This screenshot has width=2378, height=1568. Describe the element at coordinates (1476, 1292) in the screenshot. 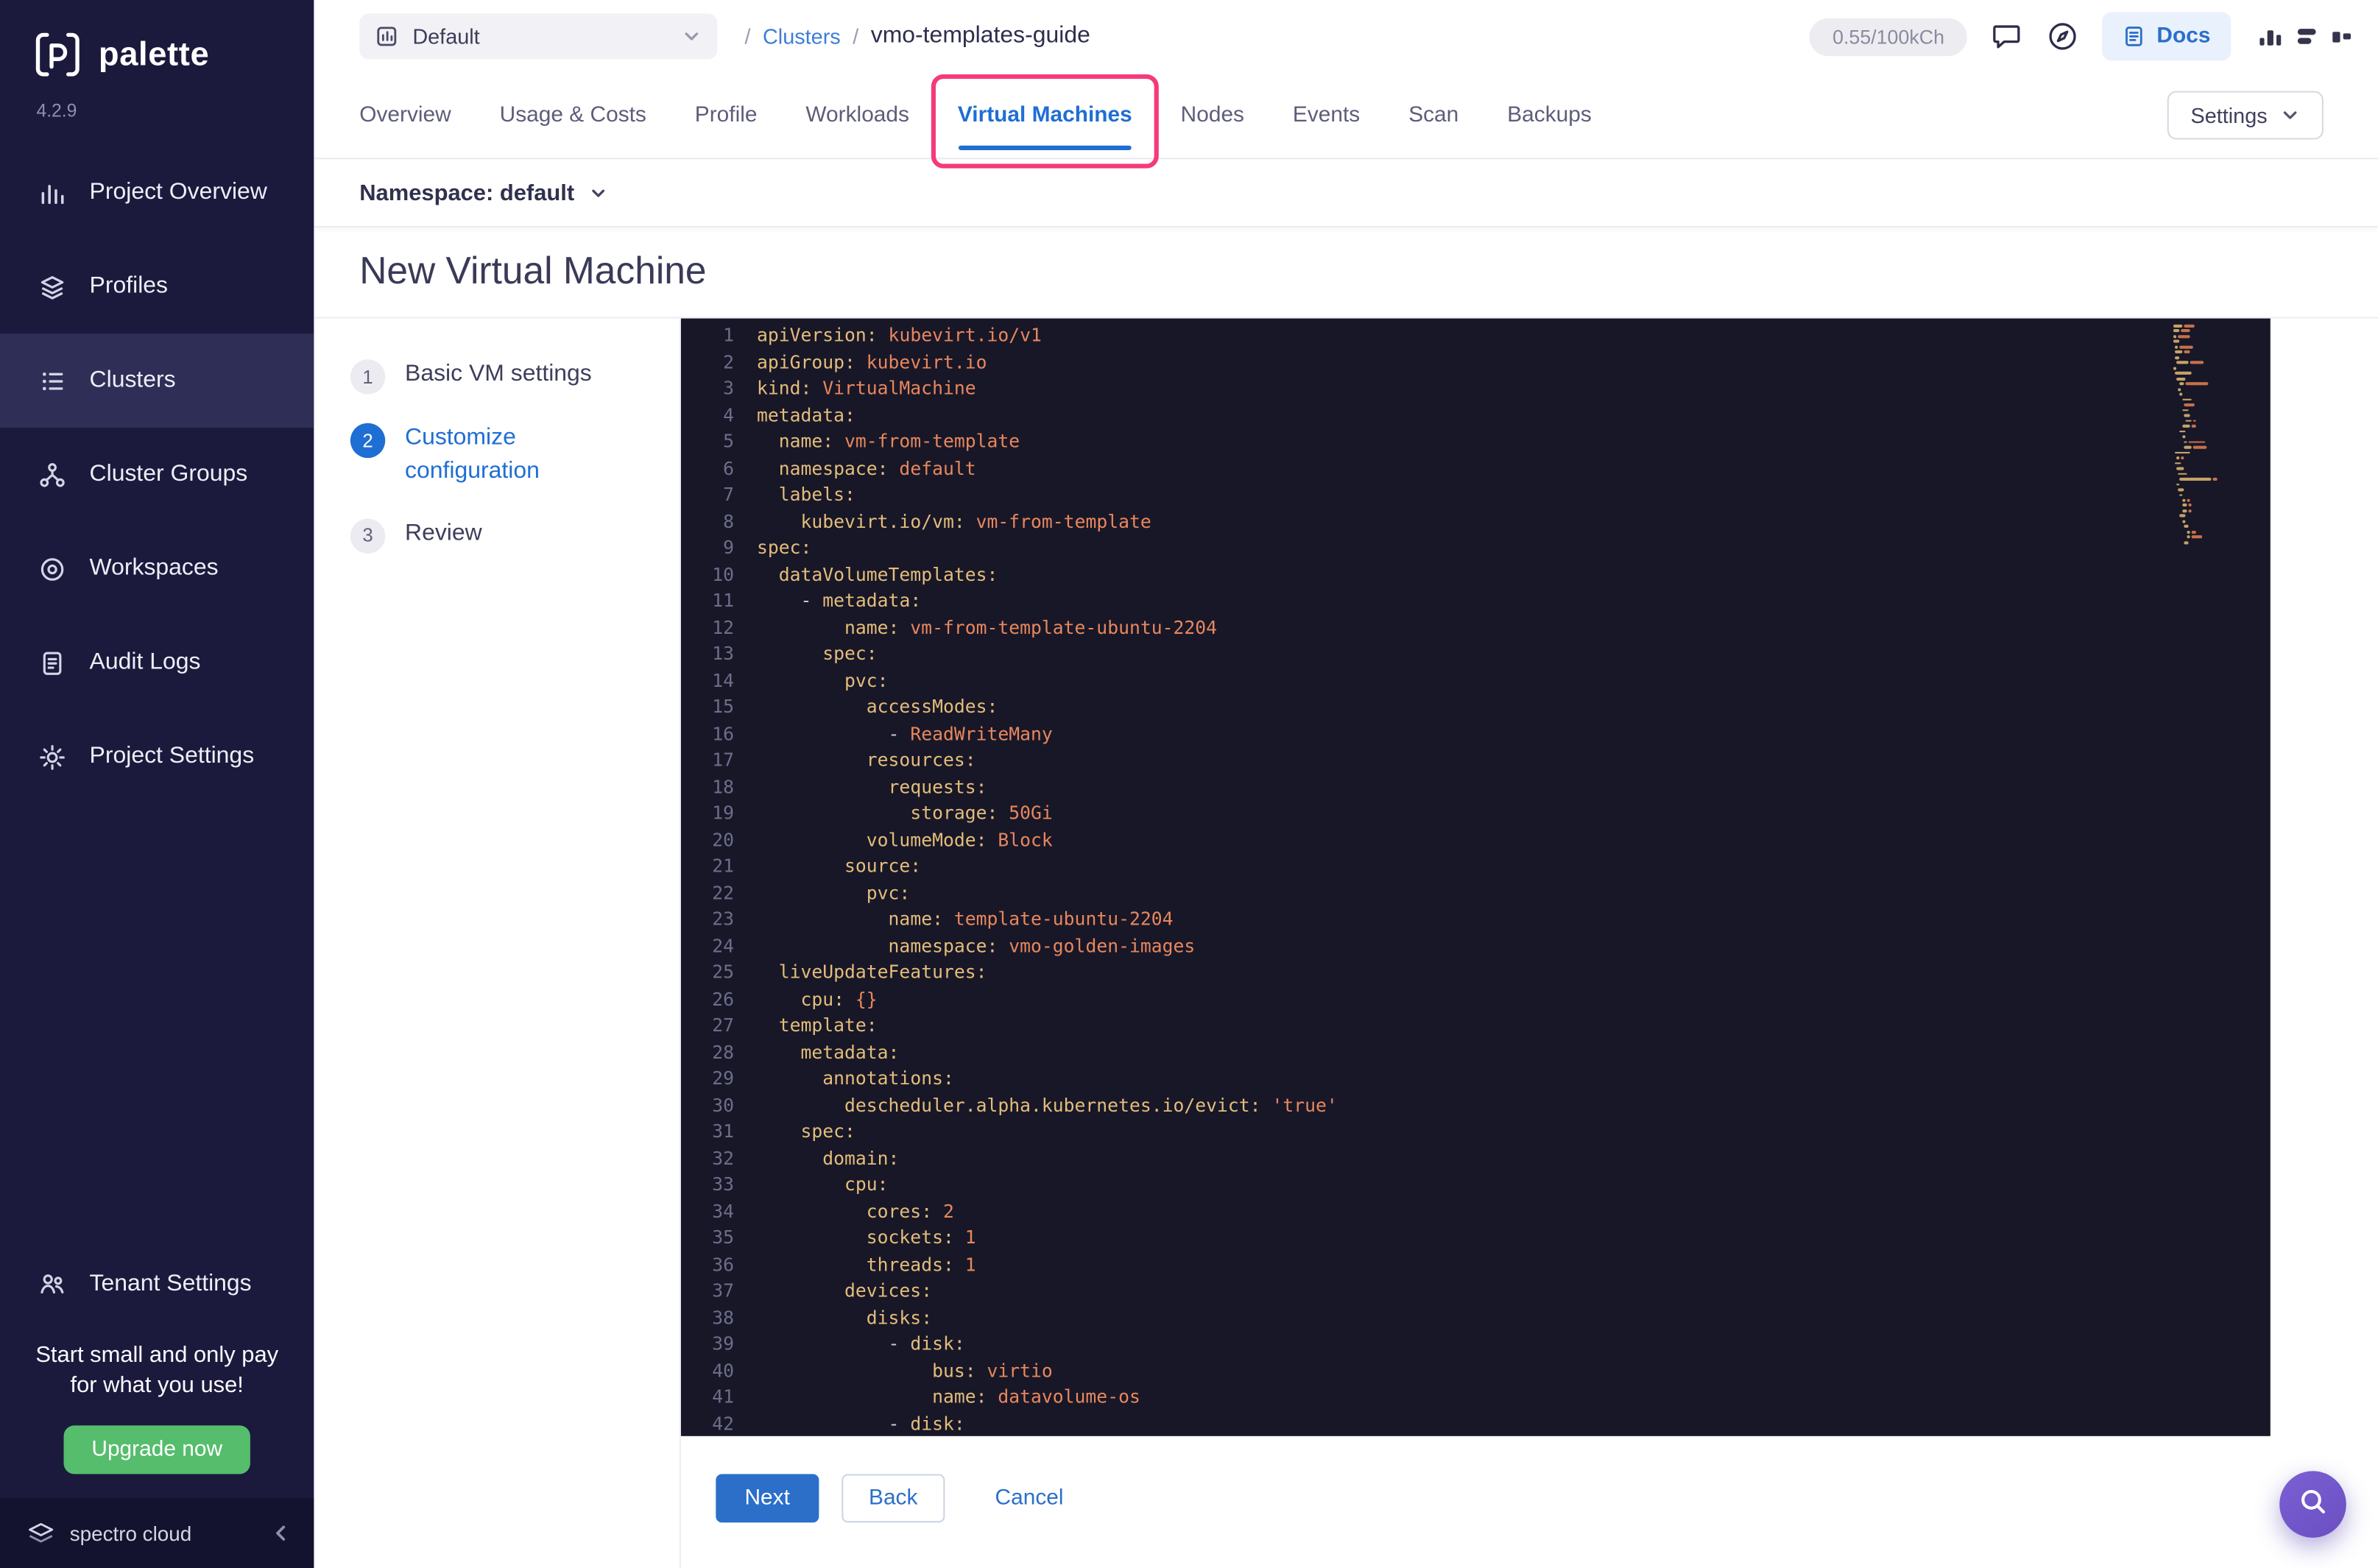

I see `code-line: 37 devices:` at that location.